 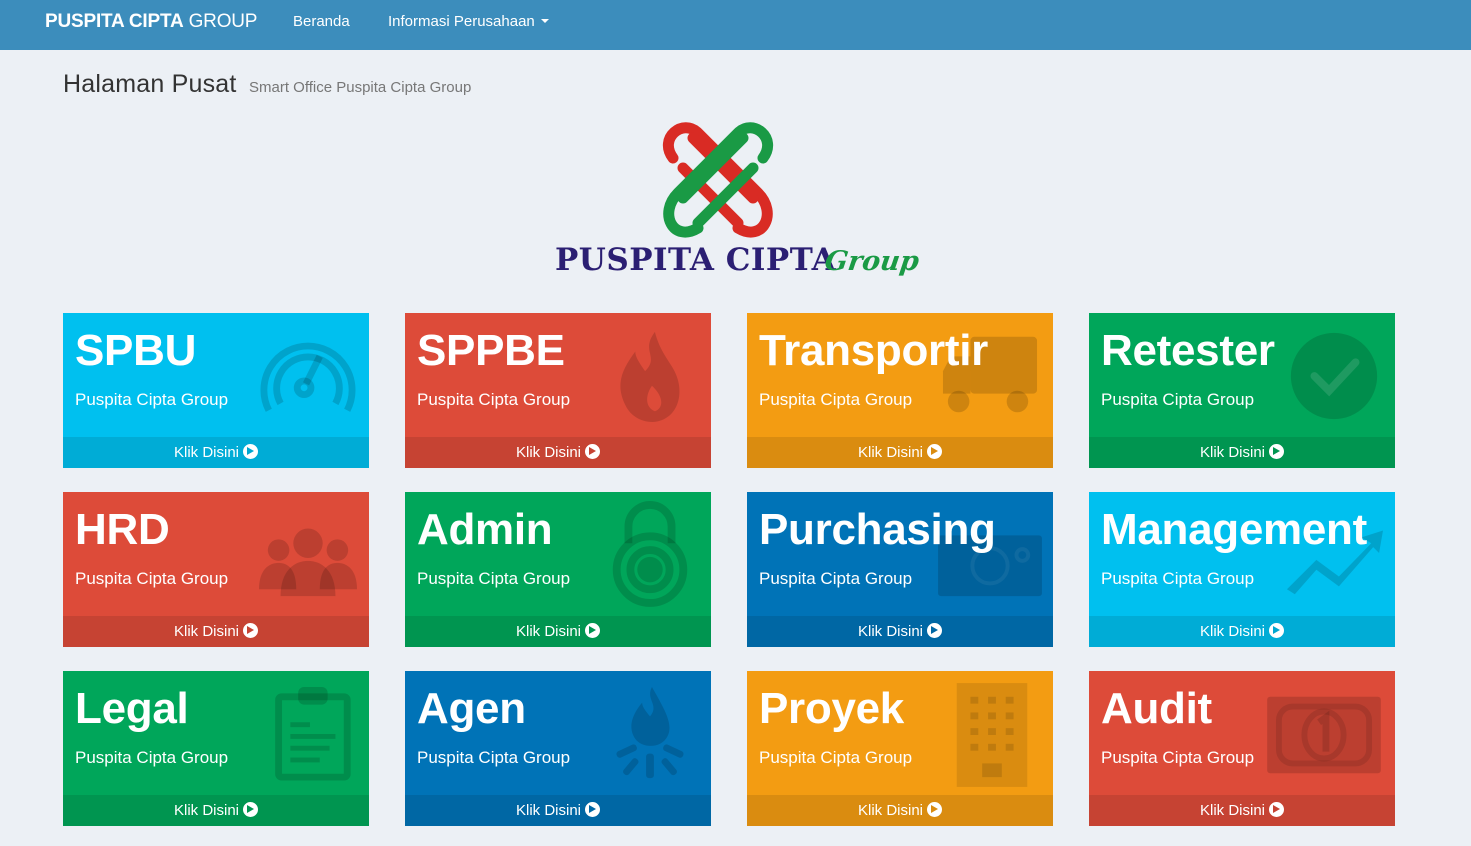 I want to click on brand-logo: PUSPITA CIPTA GROUP, so click(x=151, y=22).